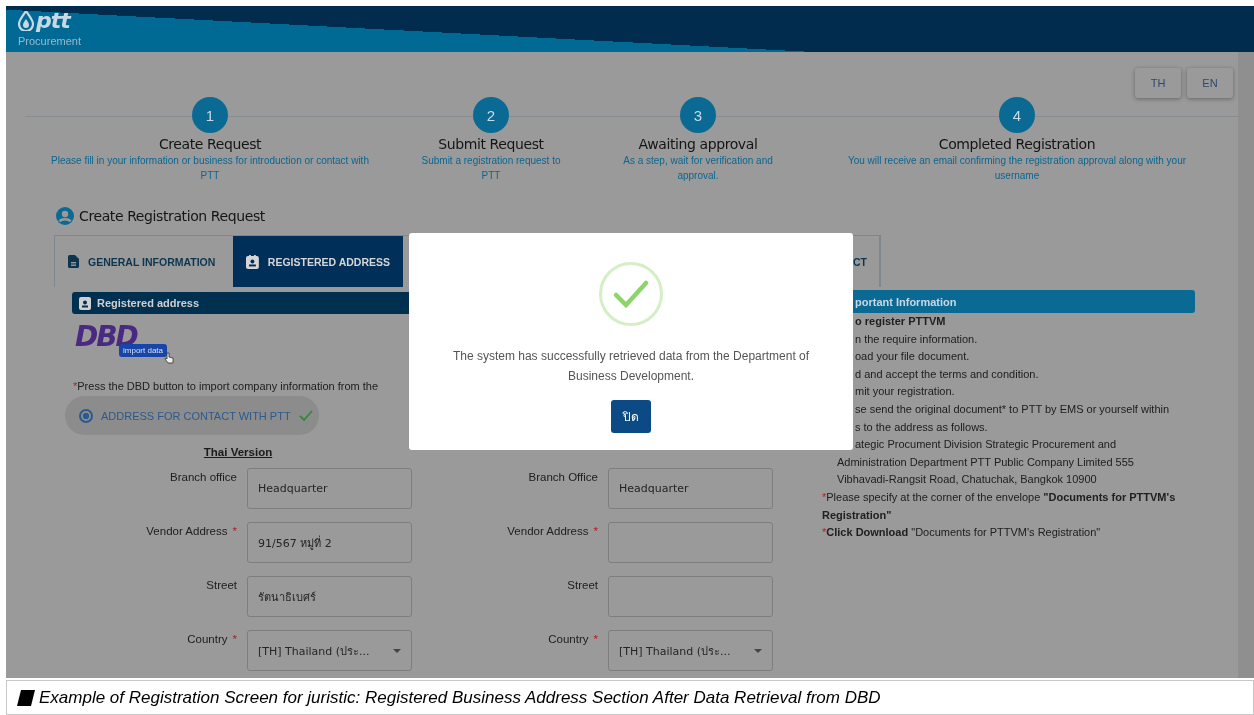  I want to click on square-bullet-icon, so click(26, 697).